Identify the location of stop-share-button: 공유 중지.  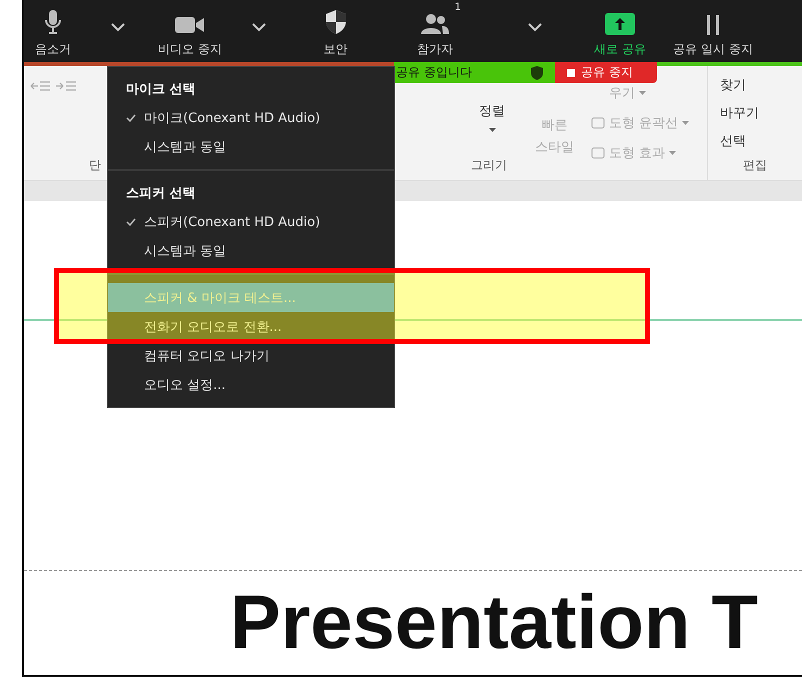
(606, 72).